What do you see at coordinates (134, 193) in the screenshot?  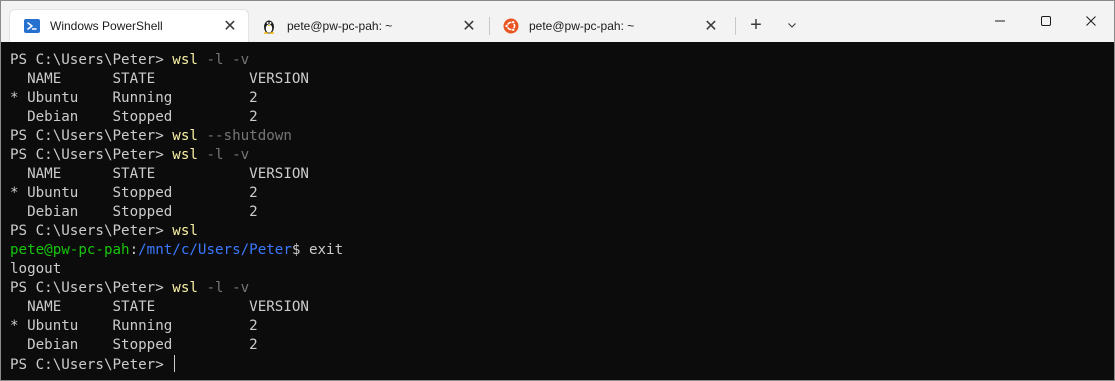 I see `terminal-text: * Ubuntu Stopped 2` at bounding box center [134, 193].